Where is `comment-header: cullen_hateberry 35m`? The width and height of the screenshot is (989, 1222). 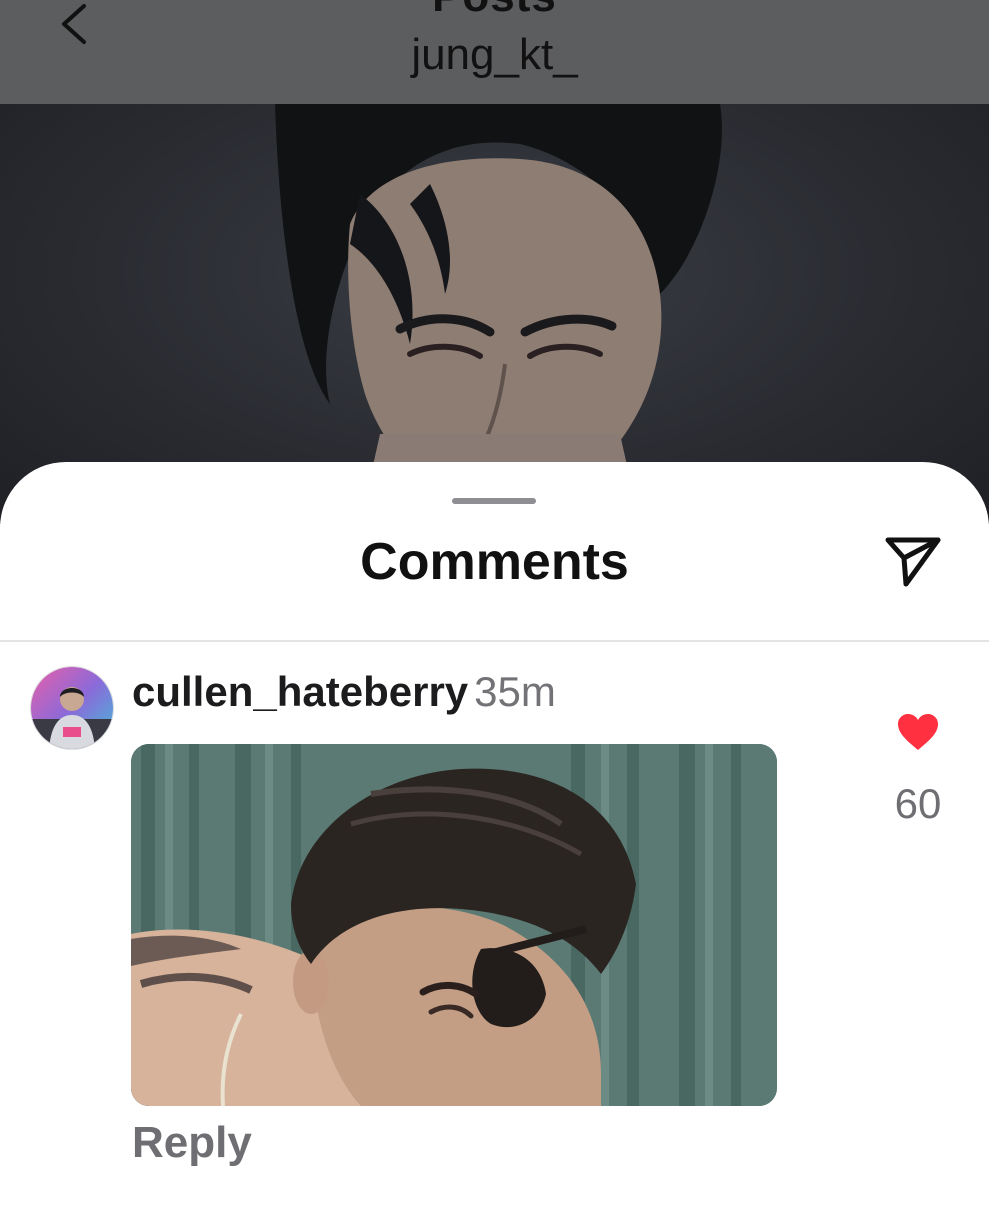
comment-header: cullen_hateberry 35m is located at coordinates (344, 692).